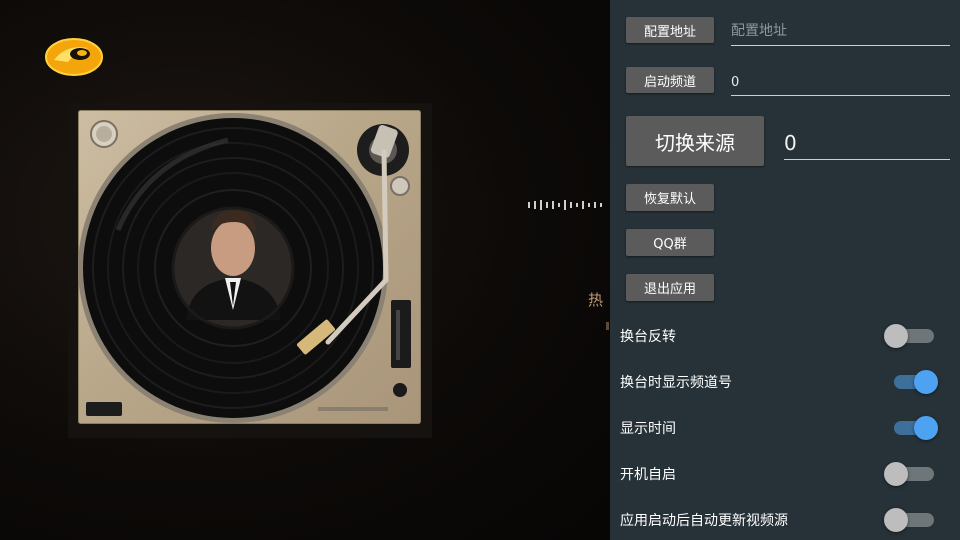 The height and width of the screenshot is (540, 960). Describe the element at coordinates (565, 205) in the screenshot. I see `audio-wave-icon` at that location.